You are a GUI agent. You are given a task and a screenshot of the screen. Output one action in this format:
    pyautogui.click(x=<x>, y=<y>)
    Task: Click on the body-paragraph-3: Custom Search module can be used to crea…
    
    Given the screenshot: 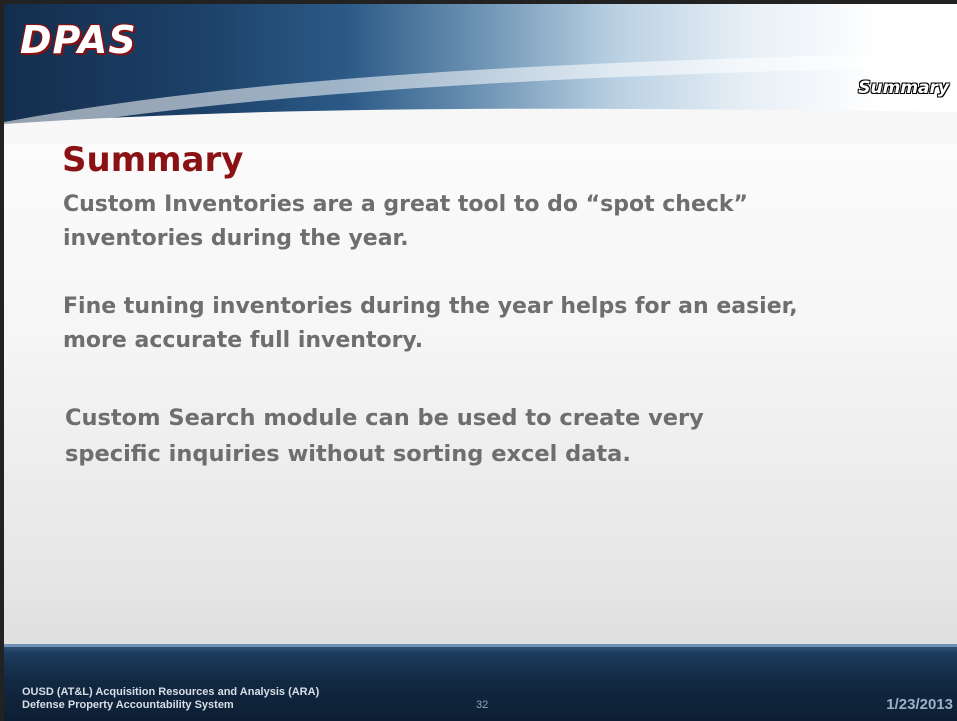 What is the action you would take?
    pyautogui.click(x=384, y=436)
    